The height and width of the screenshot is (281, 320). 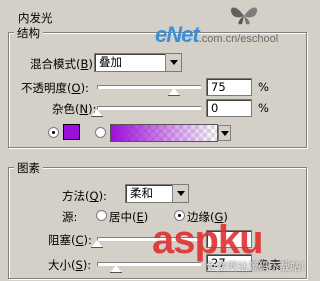 I want to click on aspku-watermark: aspku, so click(x=208, y=240).